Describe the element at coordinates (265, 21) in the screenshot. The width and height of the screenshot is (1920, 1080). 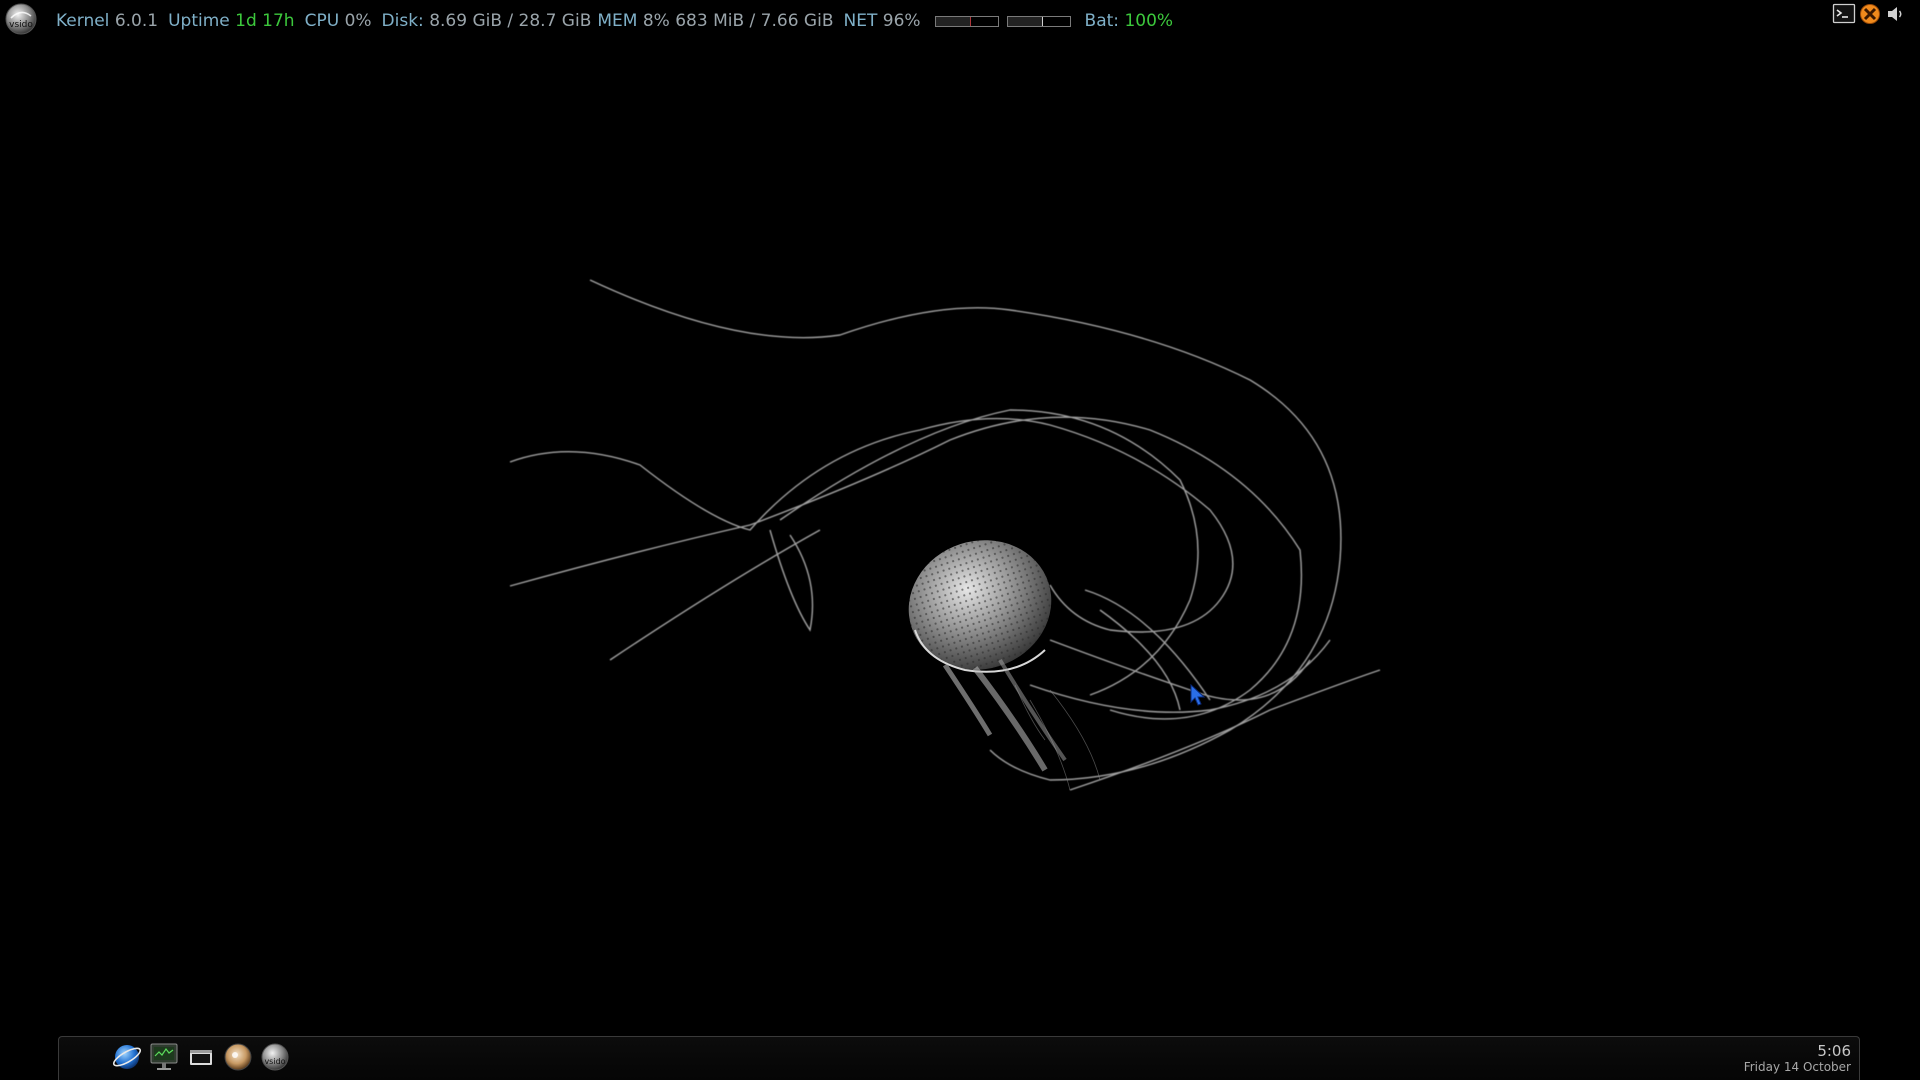
I see `uptime-value: 1d 17h` at that location.